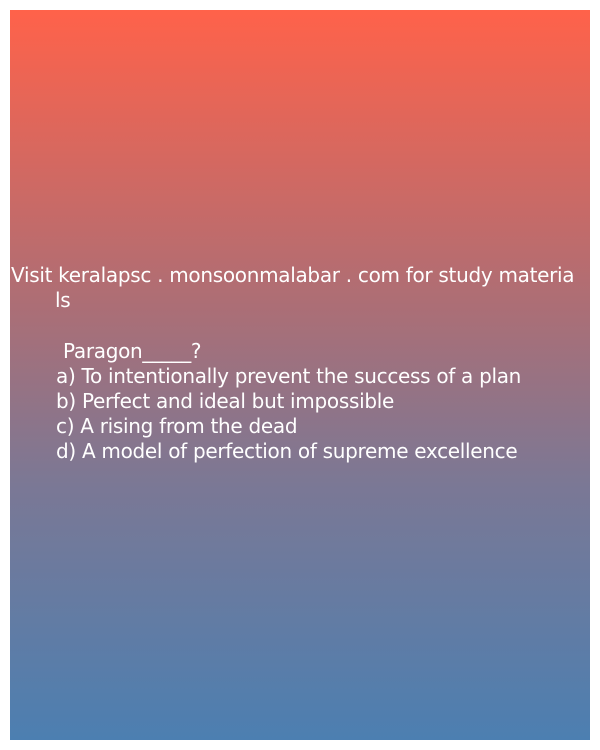  Describe the element at coordinates (63, 300) in the screenshot. I see `header-text-line-2: ls` at that location.